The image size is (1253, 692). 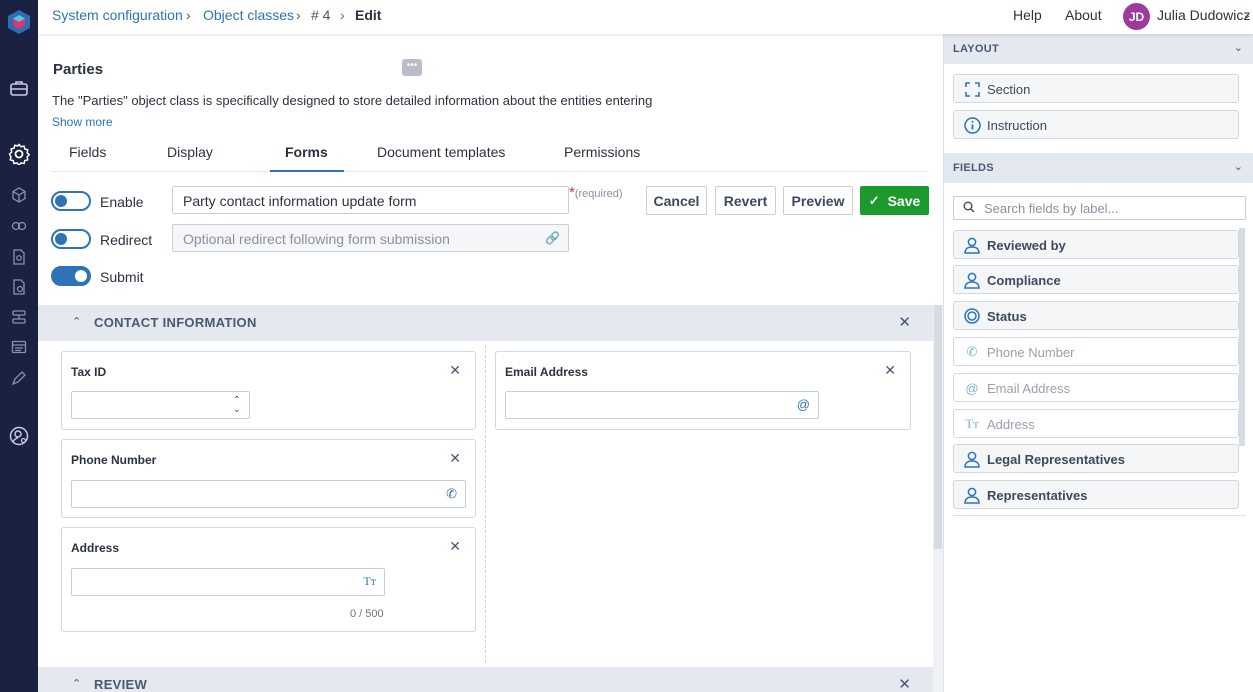 I want to click on field-label: Phone Number, so click(x=114, y=460).